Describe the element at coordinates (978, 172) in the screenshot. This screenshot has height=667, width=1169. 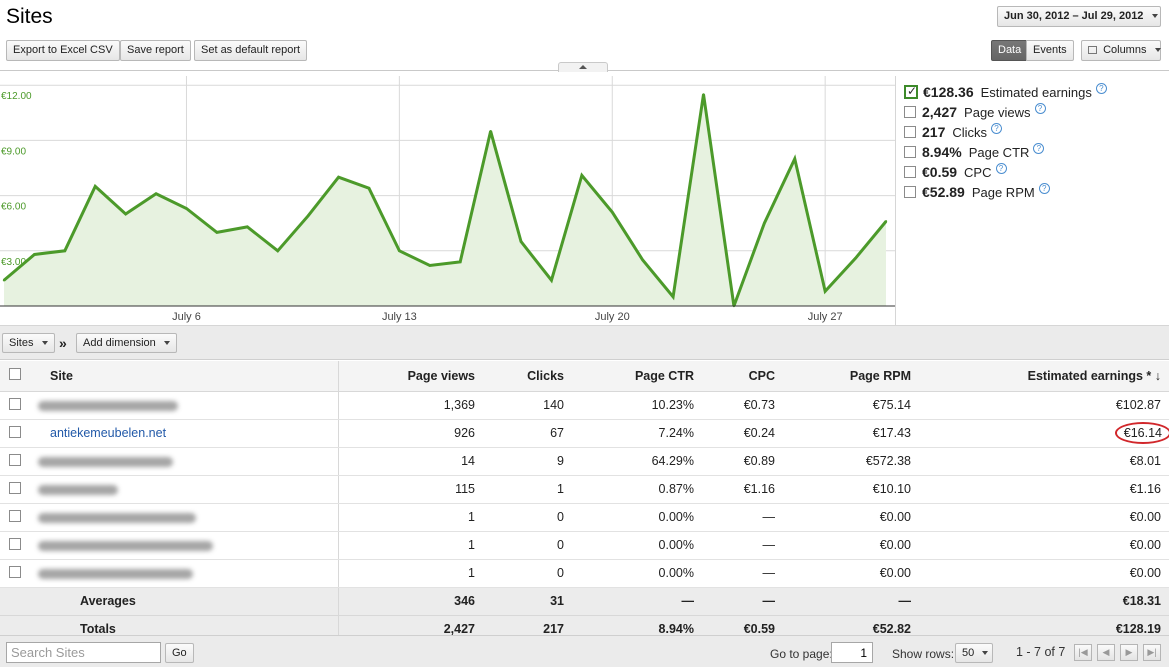
I see `metric-label: CPC` at that location.